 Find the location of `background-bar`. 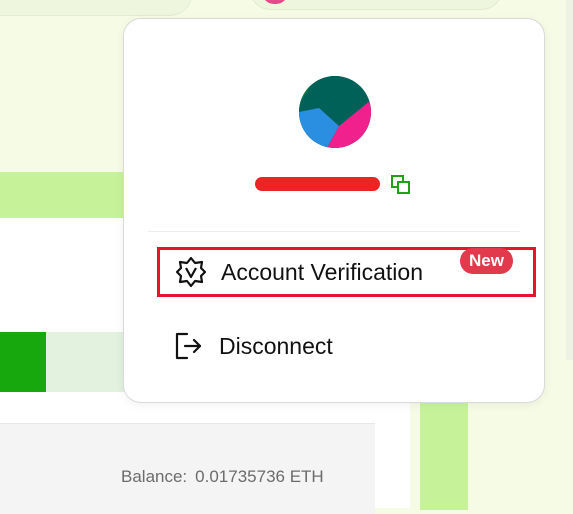

background-bar is located at coordinates (444, 455).